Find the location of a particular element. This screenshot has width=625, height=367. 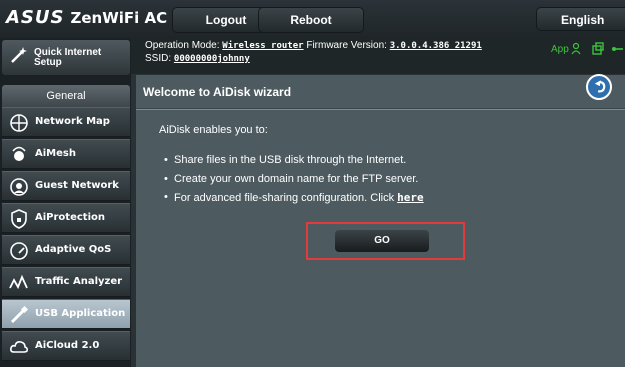

brand-logo: ASUS ZenWiFi AC is located at coordinates (86, 17).